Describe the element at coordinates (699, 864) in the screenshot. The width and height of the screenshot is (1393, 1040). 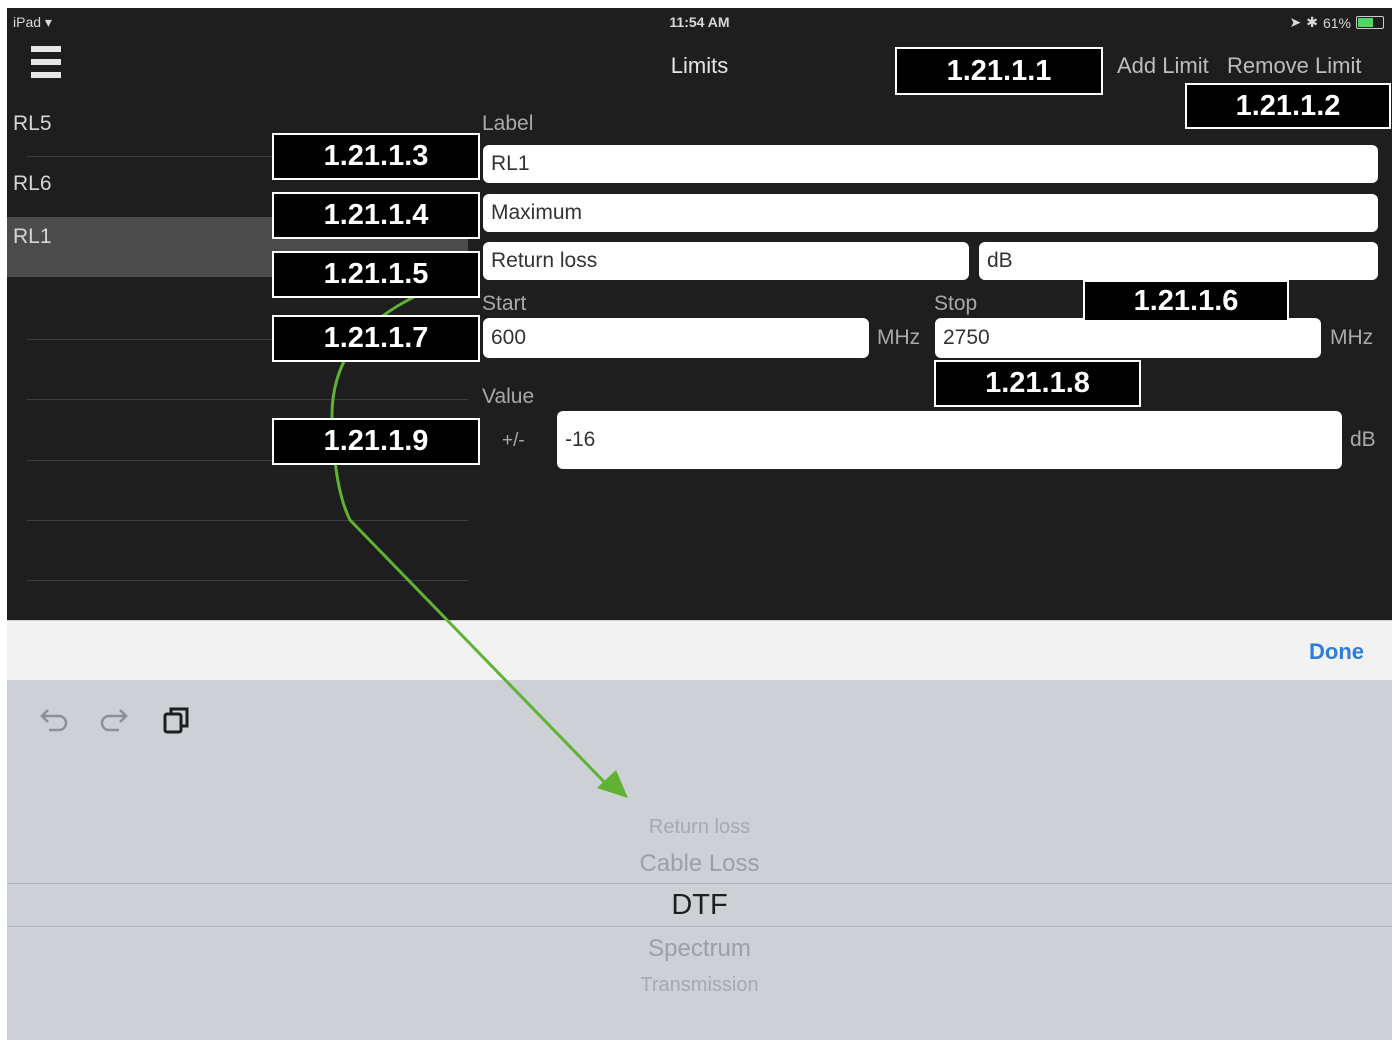
I see `picker-option: Cable Loss` at that location.